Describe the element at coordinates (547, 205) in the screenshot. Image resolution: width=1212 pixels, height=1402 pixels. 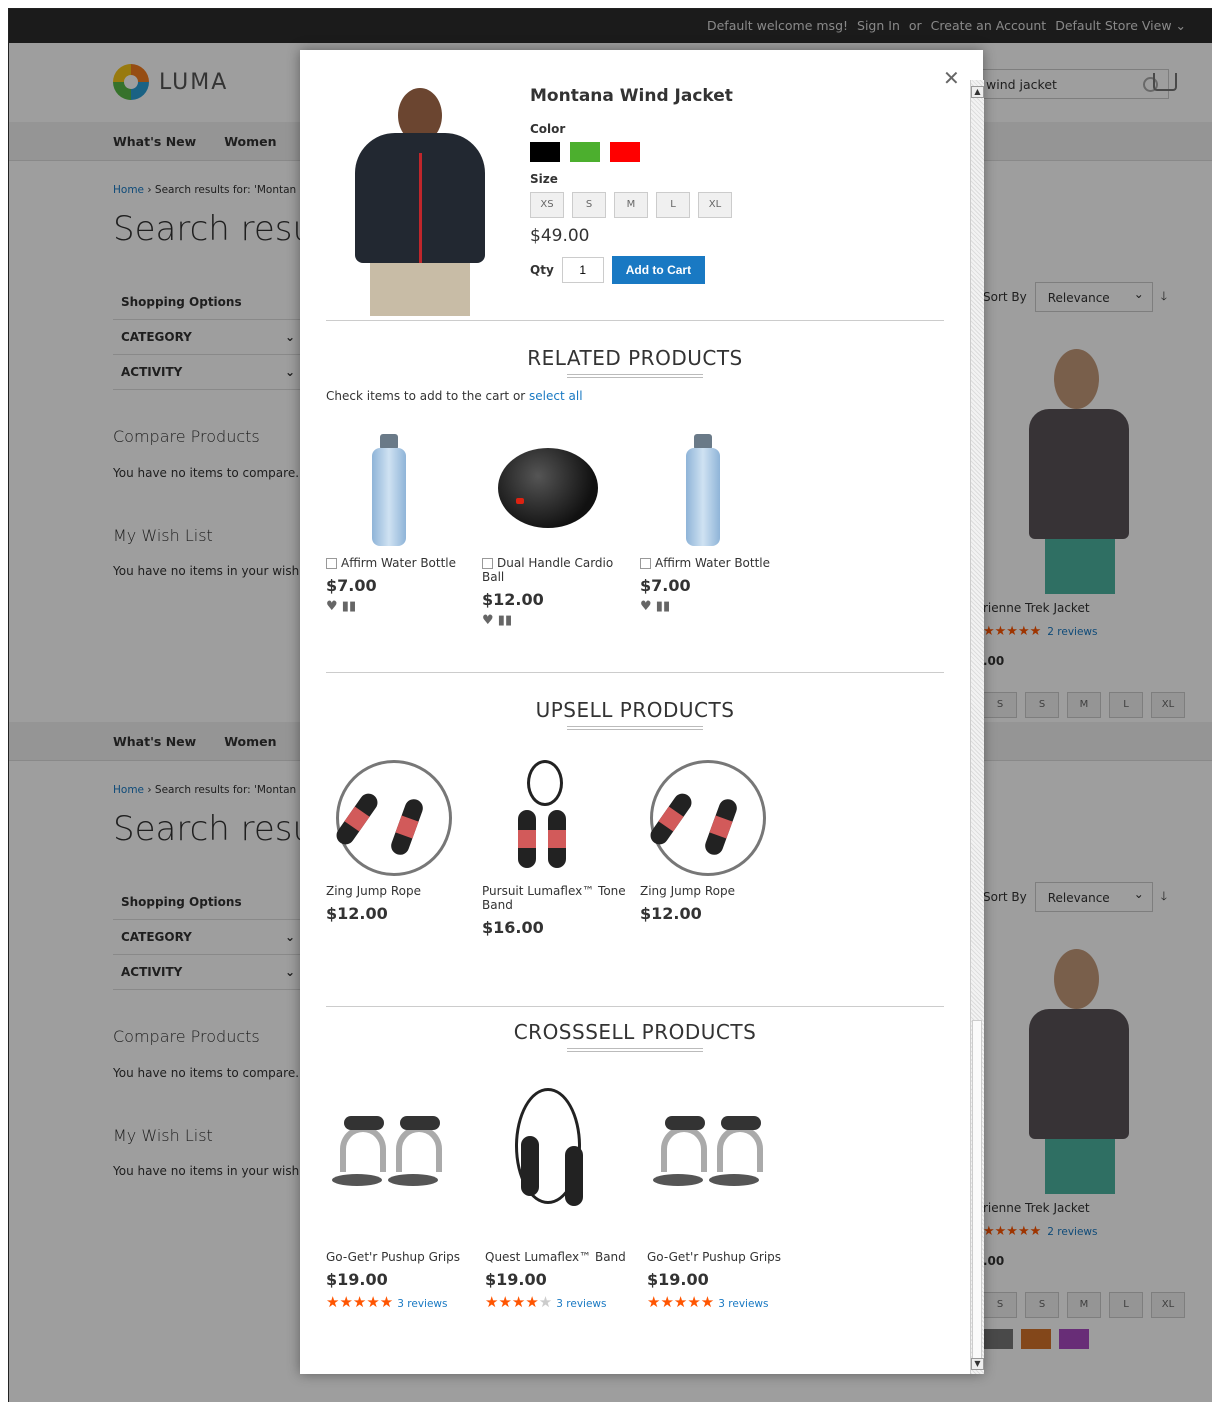
I see `size-option: XS` at that location.